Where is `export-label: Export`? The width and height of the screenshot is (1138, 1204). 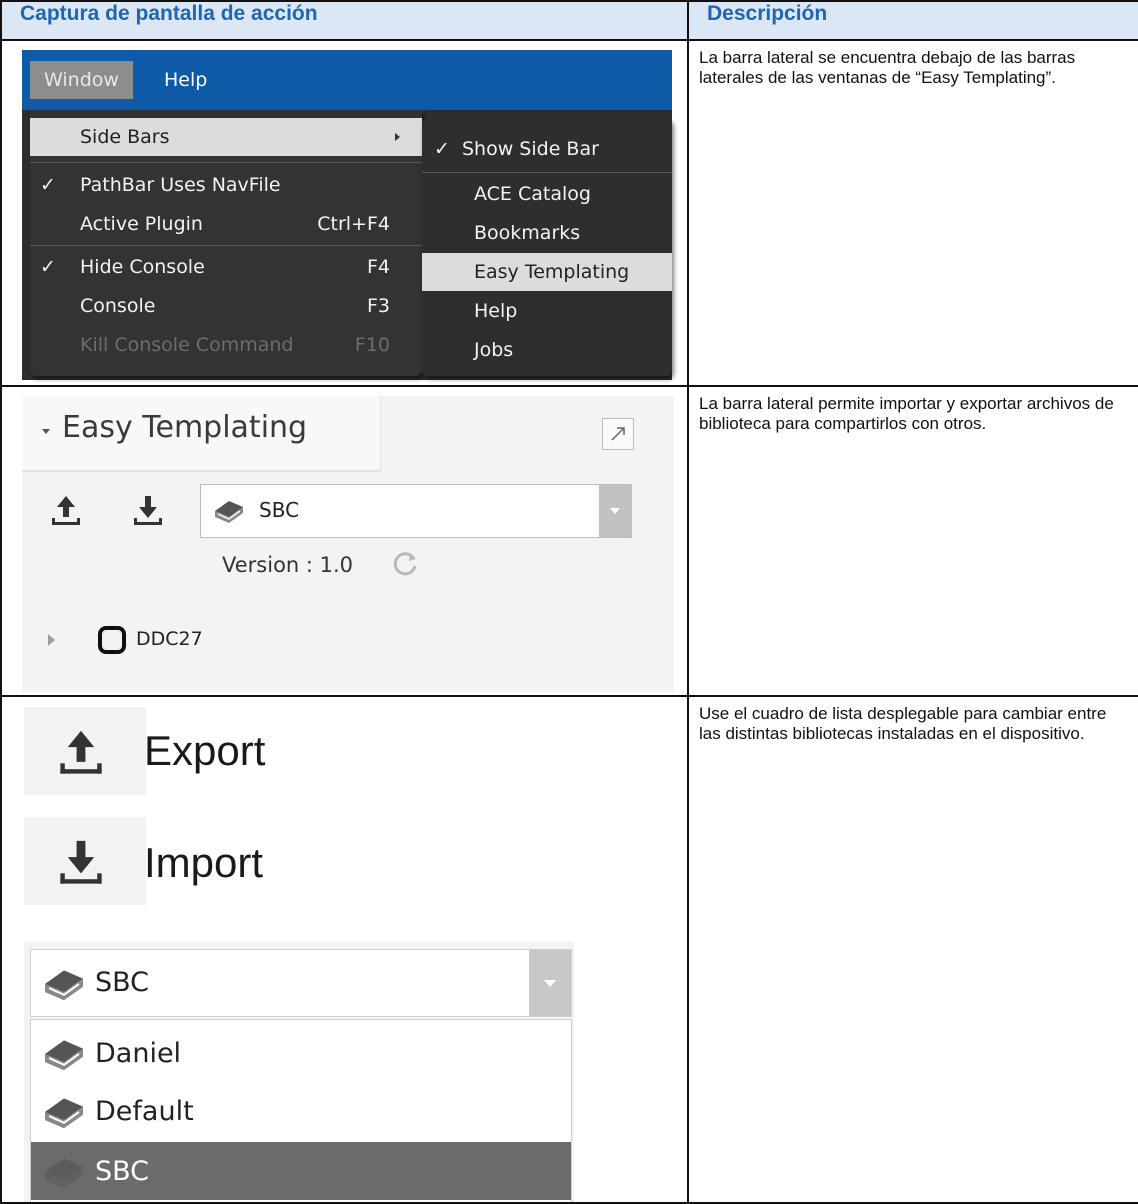 export-label: Export is located at coordinates (204, 751).